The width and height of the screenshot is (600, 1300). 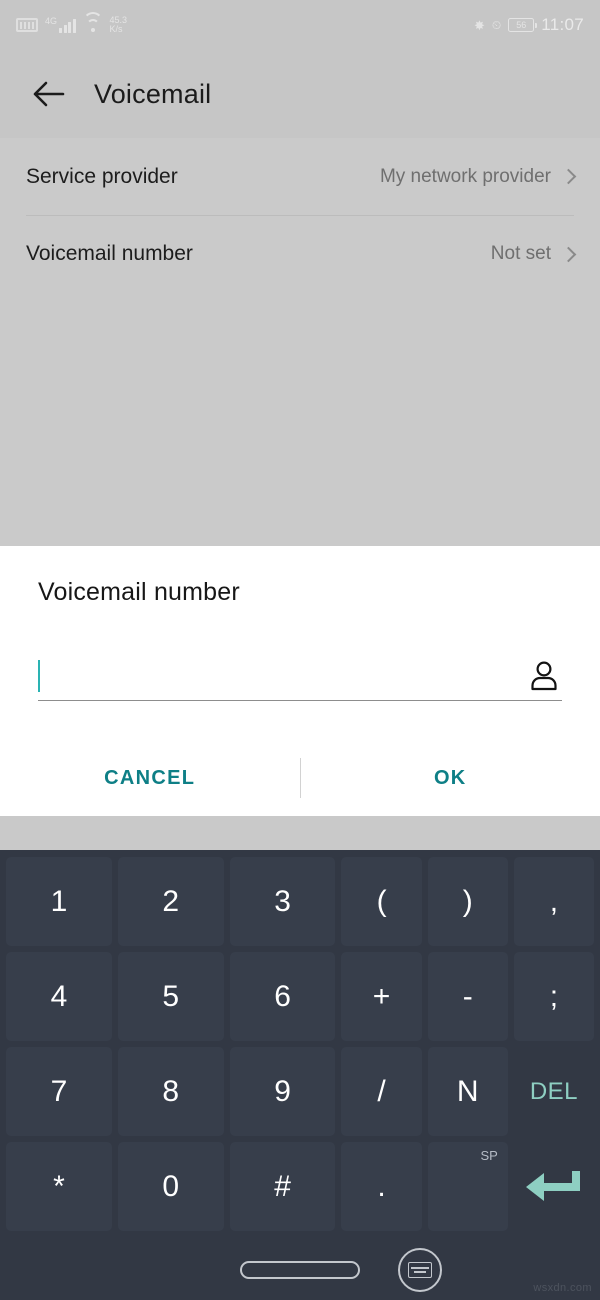 What do you see at coordinates (465, 176) in the screenshot?
I see `settings-row-value: My network provider` at bounding box center [465, 176].